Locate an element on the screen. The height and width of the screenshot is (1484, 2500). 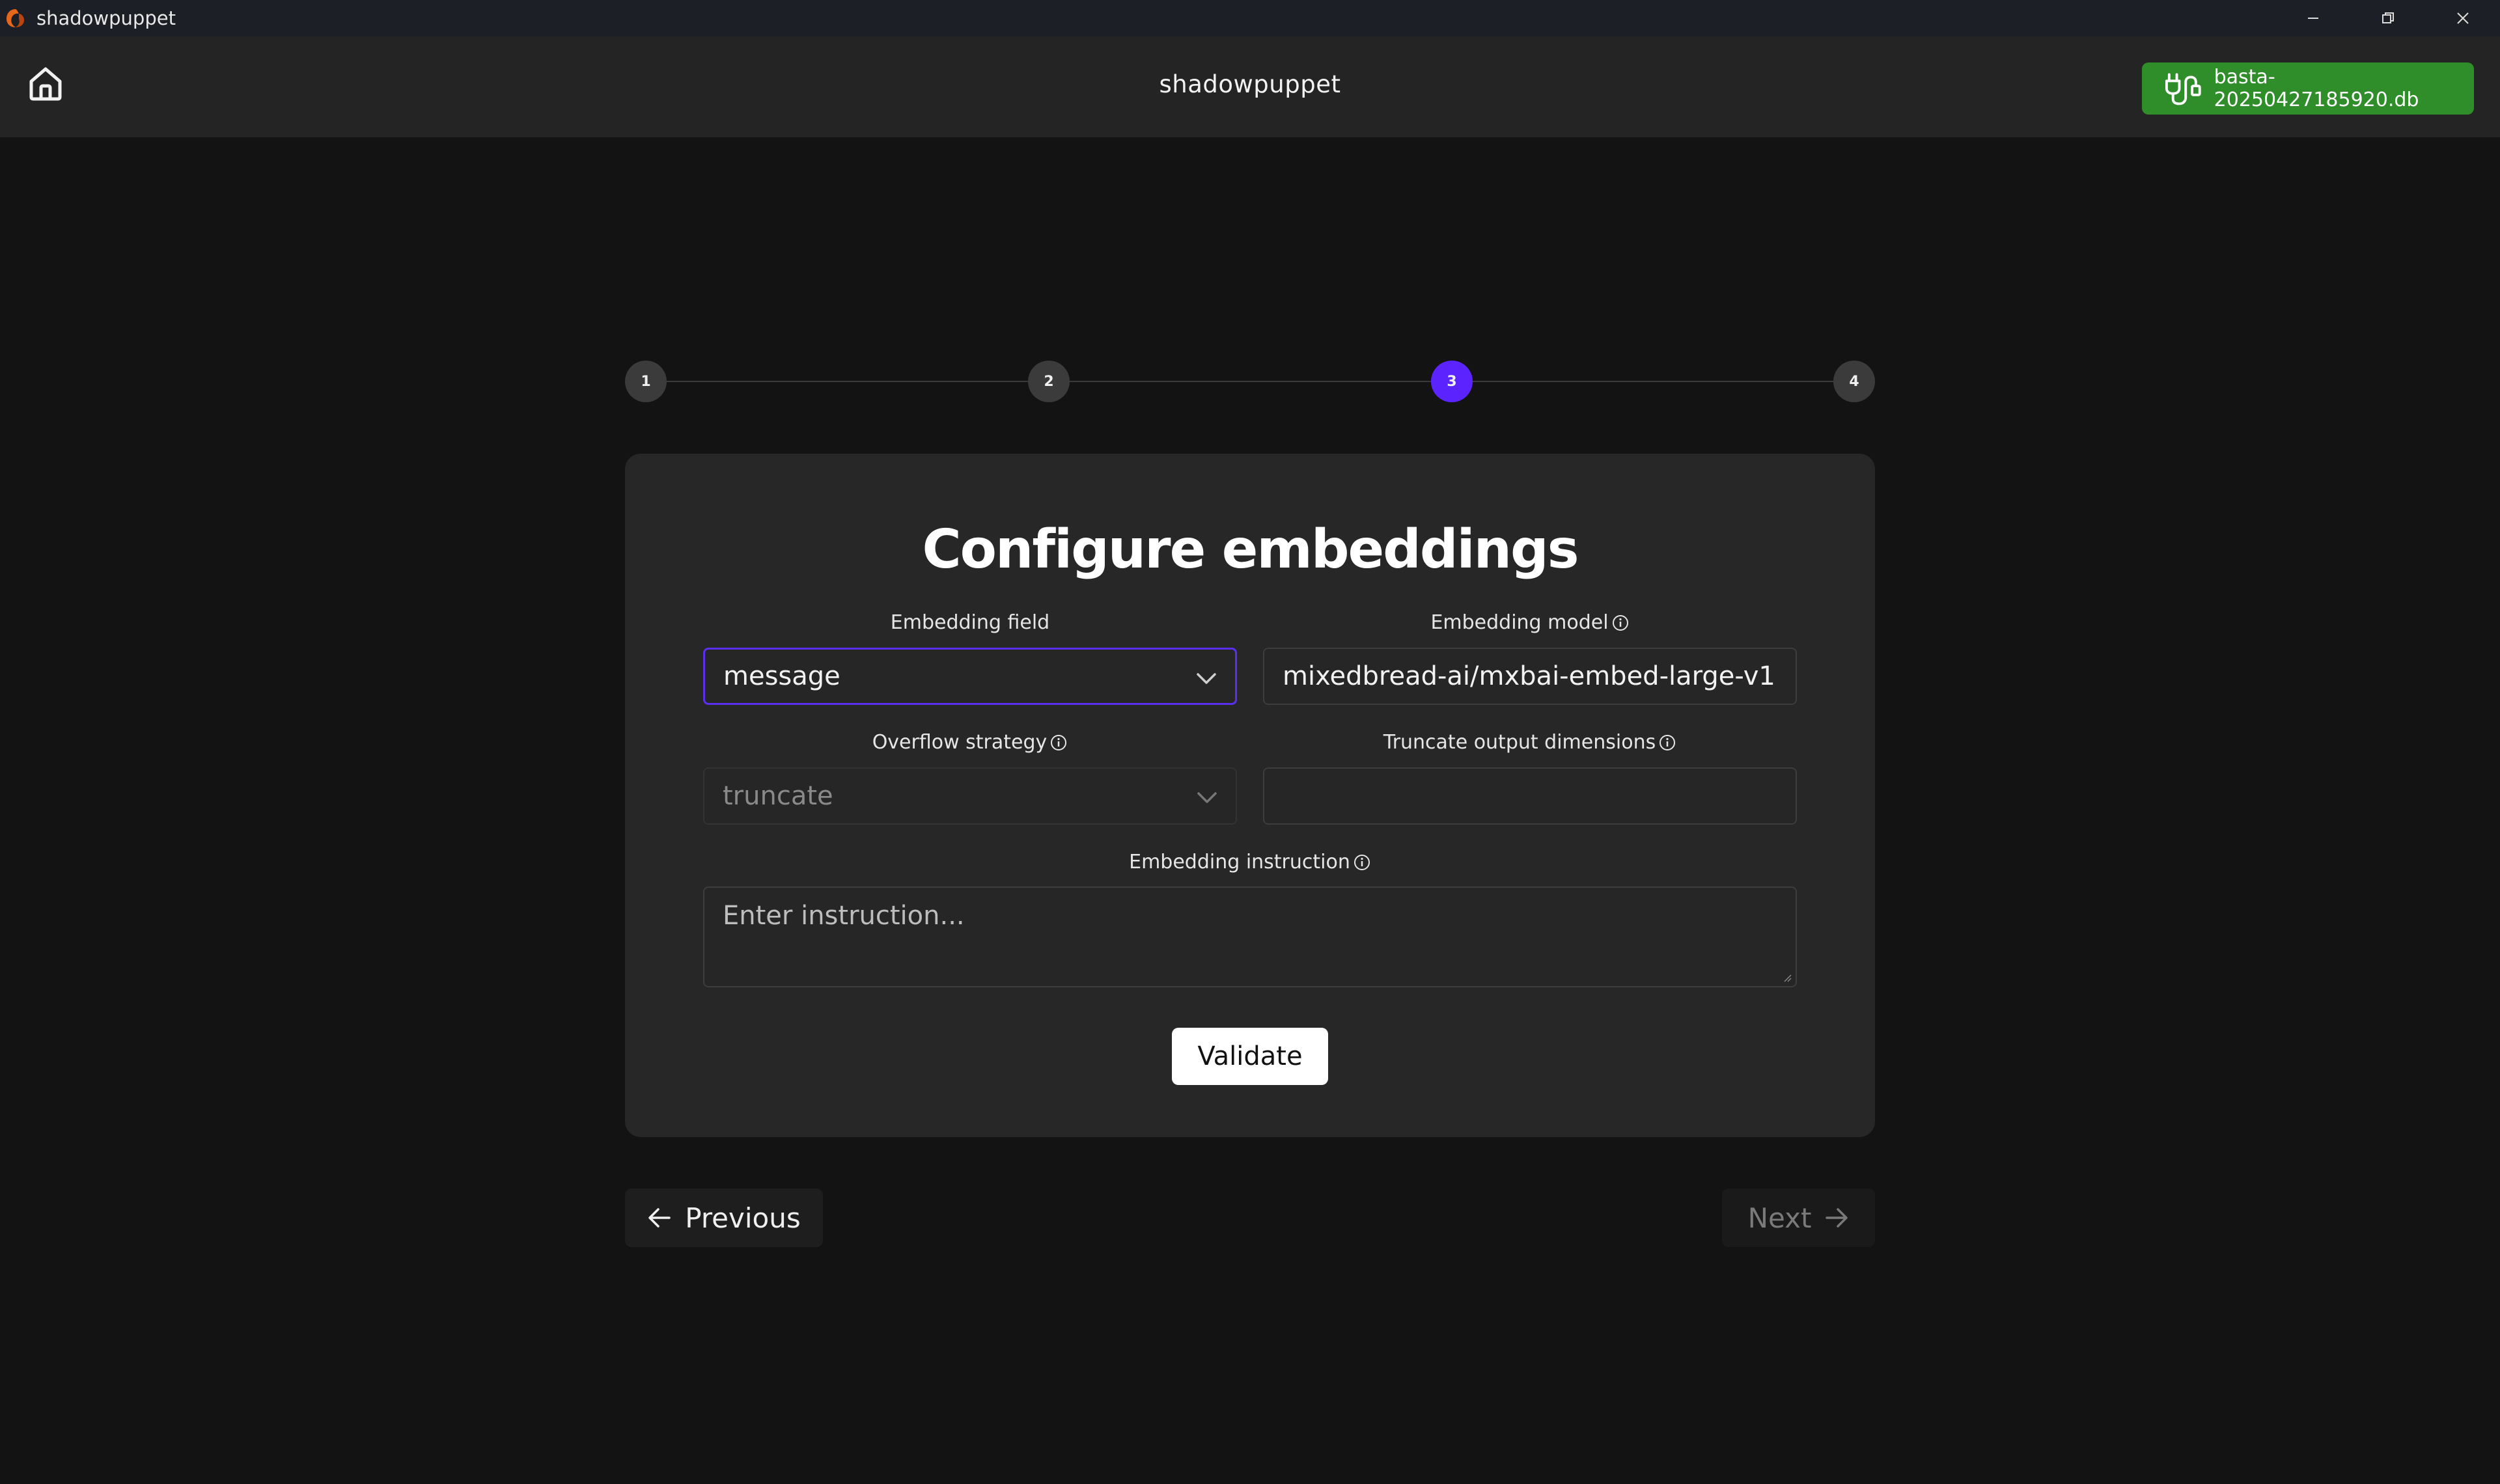
arrow-right-icon is located at coordinates (1837, 1218).